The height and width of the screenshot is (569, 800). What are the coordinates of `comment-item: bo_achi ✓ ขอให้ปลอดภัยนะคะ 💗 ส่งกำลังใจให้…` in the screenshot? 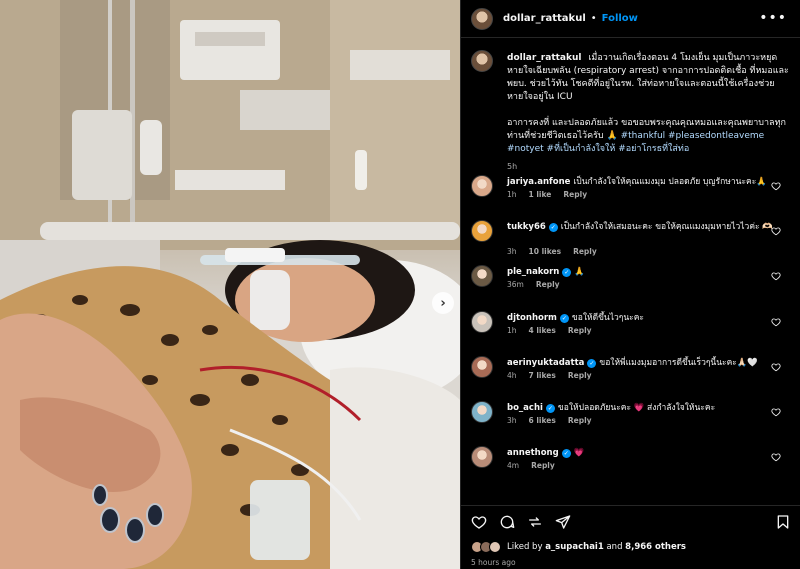 It's located at (631, 421).